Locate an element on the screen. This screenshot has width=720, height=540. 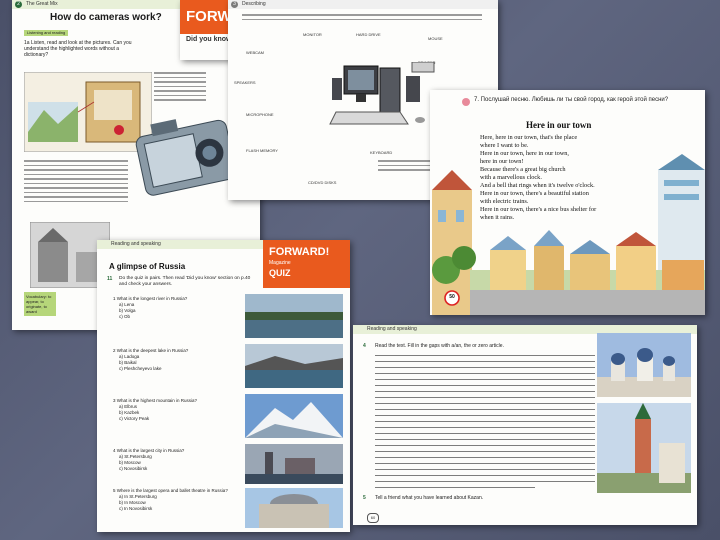
town-illustration is located at coordinates (568, 234).